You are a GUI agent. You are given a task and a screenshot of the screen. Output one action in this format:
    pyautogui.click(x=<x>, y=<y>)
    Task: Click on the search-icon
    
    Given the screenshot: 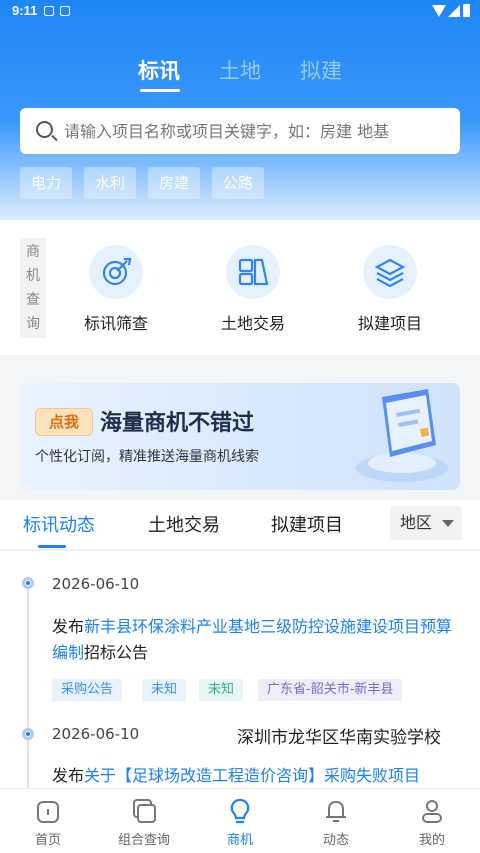 What is the action you would take?
    pyautogui.click(x=44, y=129)
    